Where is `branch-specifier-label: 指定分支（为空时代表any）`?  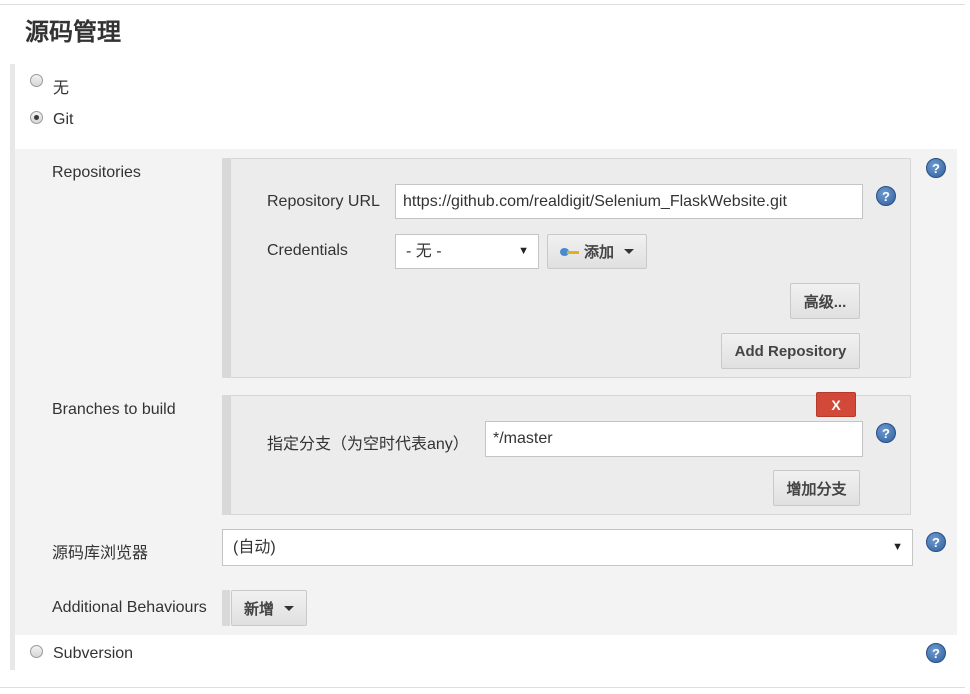 branch-specifier-label: 指定分支（为空时代表any） is located at coordinates (368, 444).